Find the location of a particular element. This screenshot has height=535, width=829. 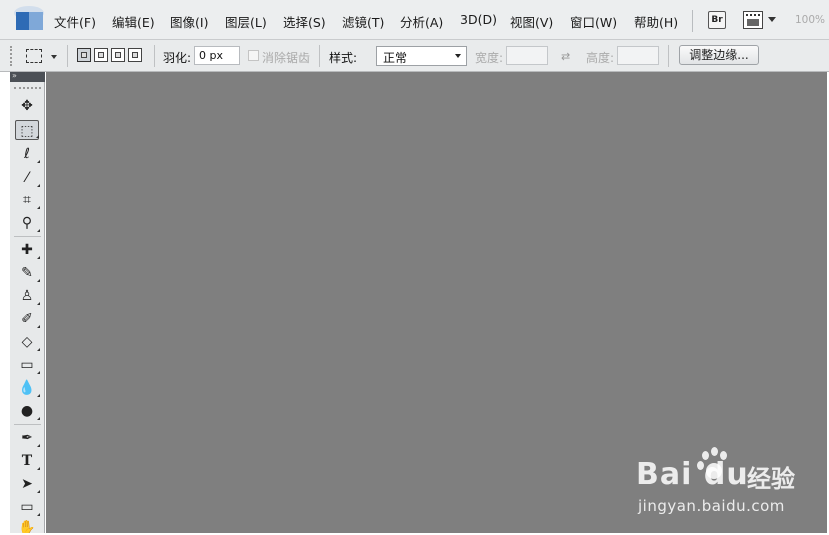

menu-edit: 编辑(E) is located at coordinates (133, 21).